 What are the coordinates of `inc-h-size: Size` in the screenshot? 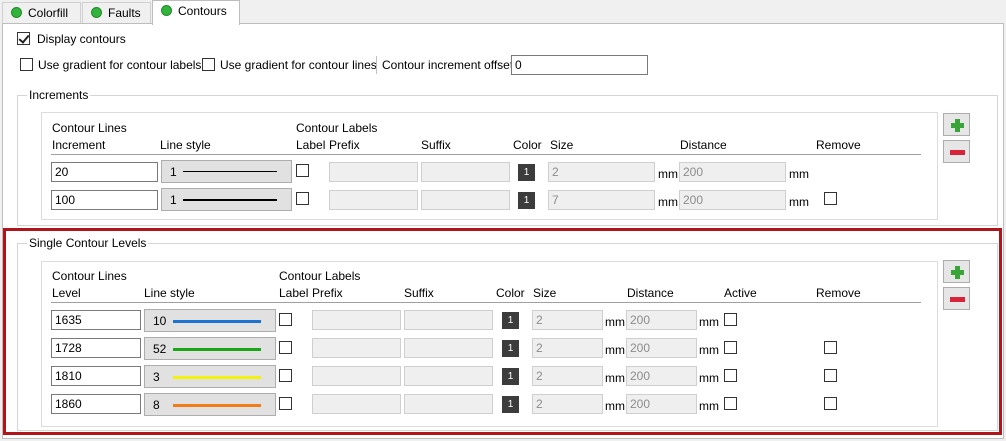 It's located at (562, 145).